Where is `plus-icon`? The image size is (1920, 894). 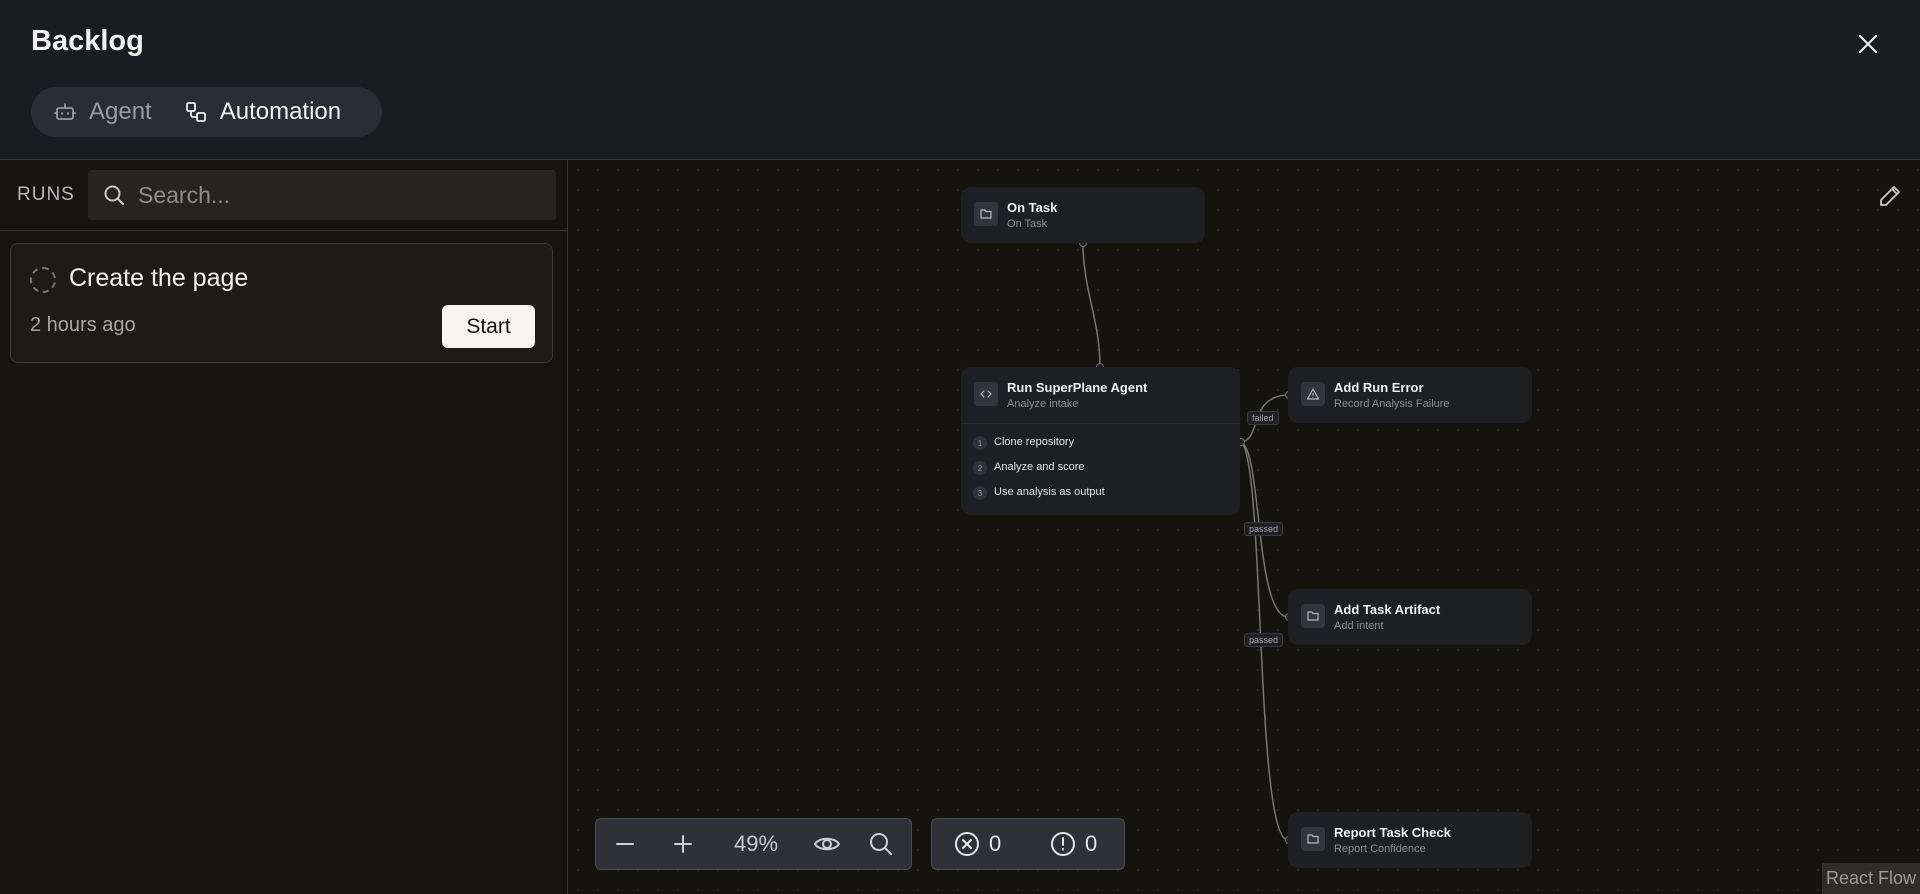
plus-icon is located at coordinates (683, 844).